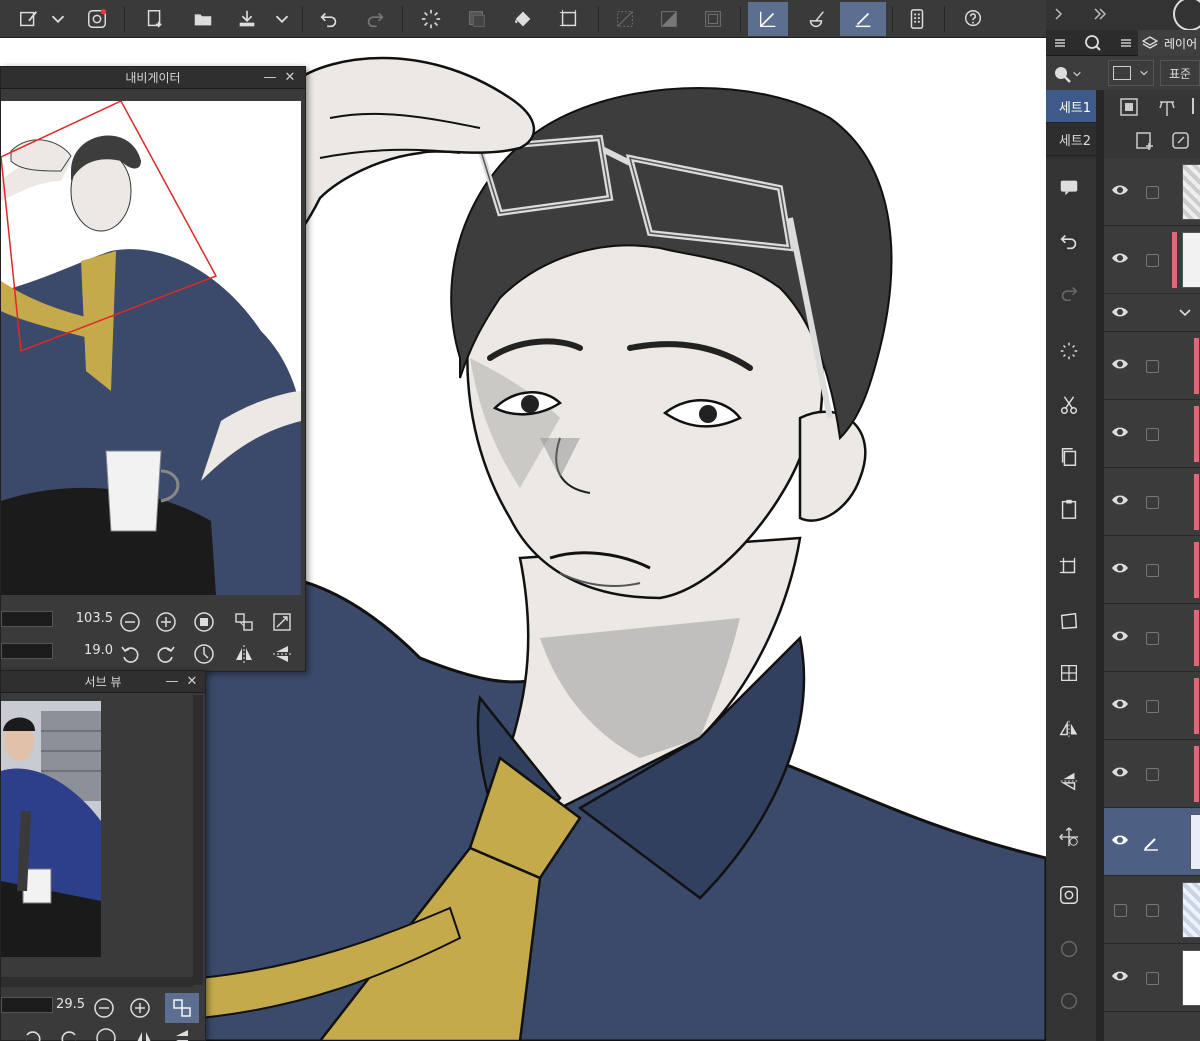 The height and width of the screenshot is (1041, 1200). Describe the element at coordinates (1069, 405) in the screenshot. I see `cut-icon` at that location.